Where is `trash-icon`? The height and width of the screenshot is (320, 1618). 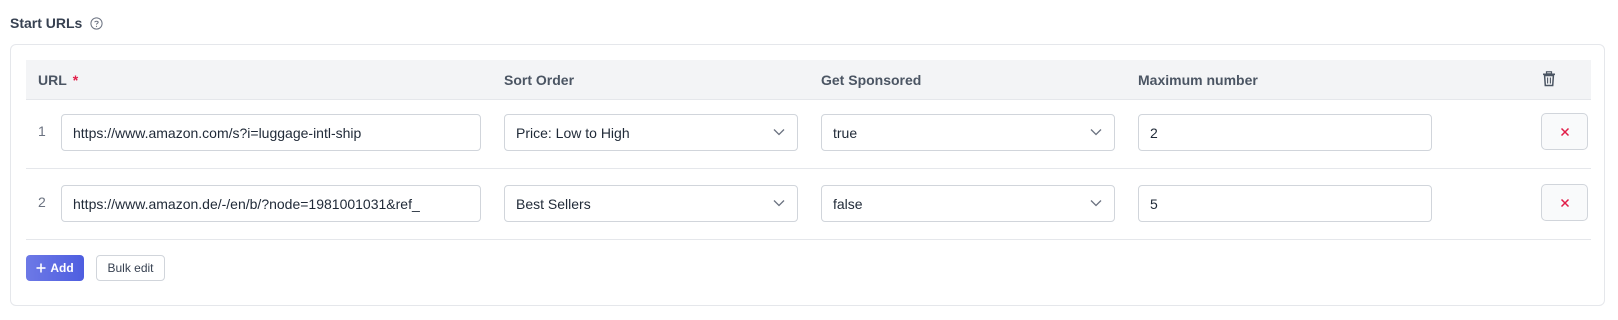 trash-icon is located at coordinates (1549, 79).